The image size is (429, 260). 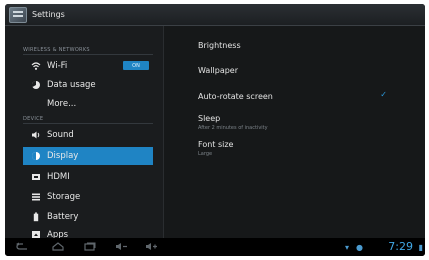 What do you see at coordinates (122, 248) in the screenshot?
I see `volume-down-icon` at bounding box center [122, 248].